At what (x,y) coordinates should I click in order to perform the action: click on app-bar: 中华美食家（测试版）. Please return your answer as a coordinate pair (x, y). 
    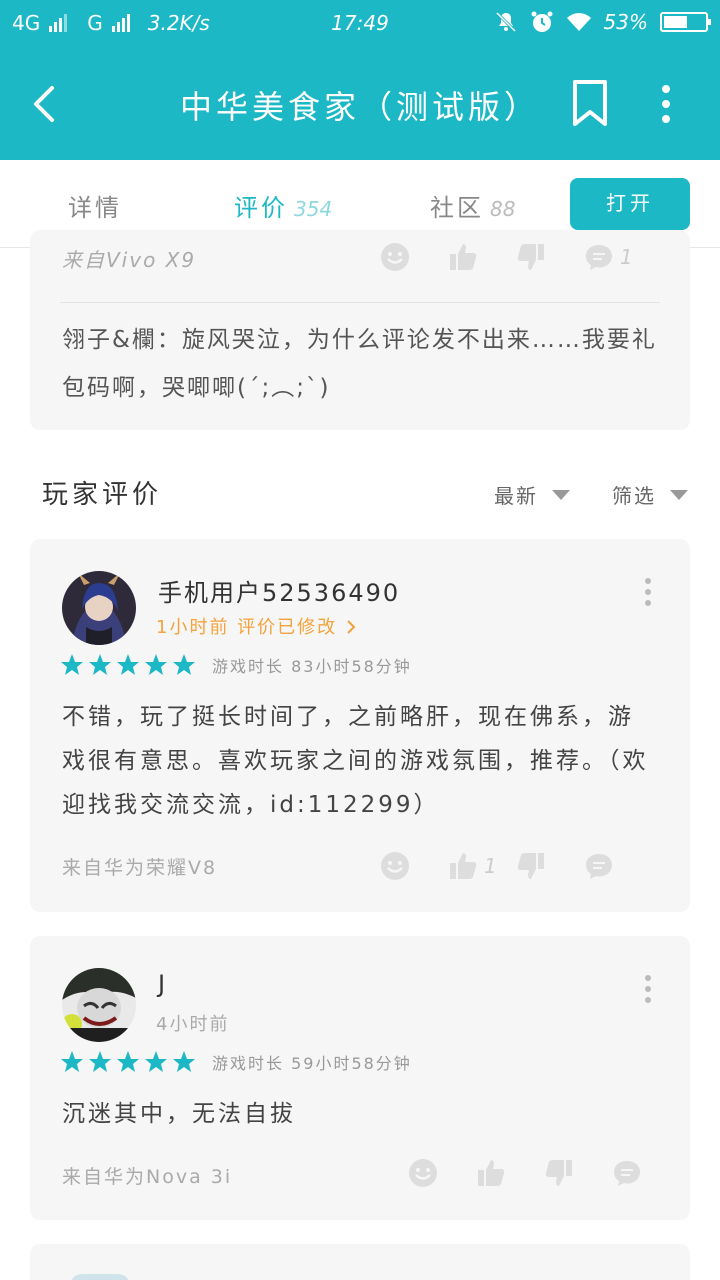
    Looking at the image, I should click on (360, 104).